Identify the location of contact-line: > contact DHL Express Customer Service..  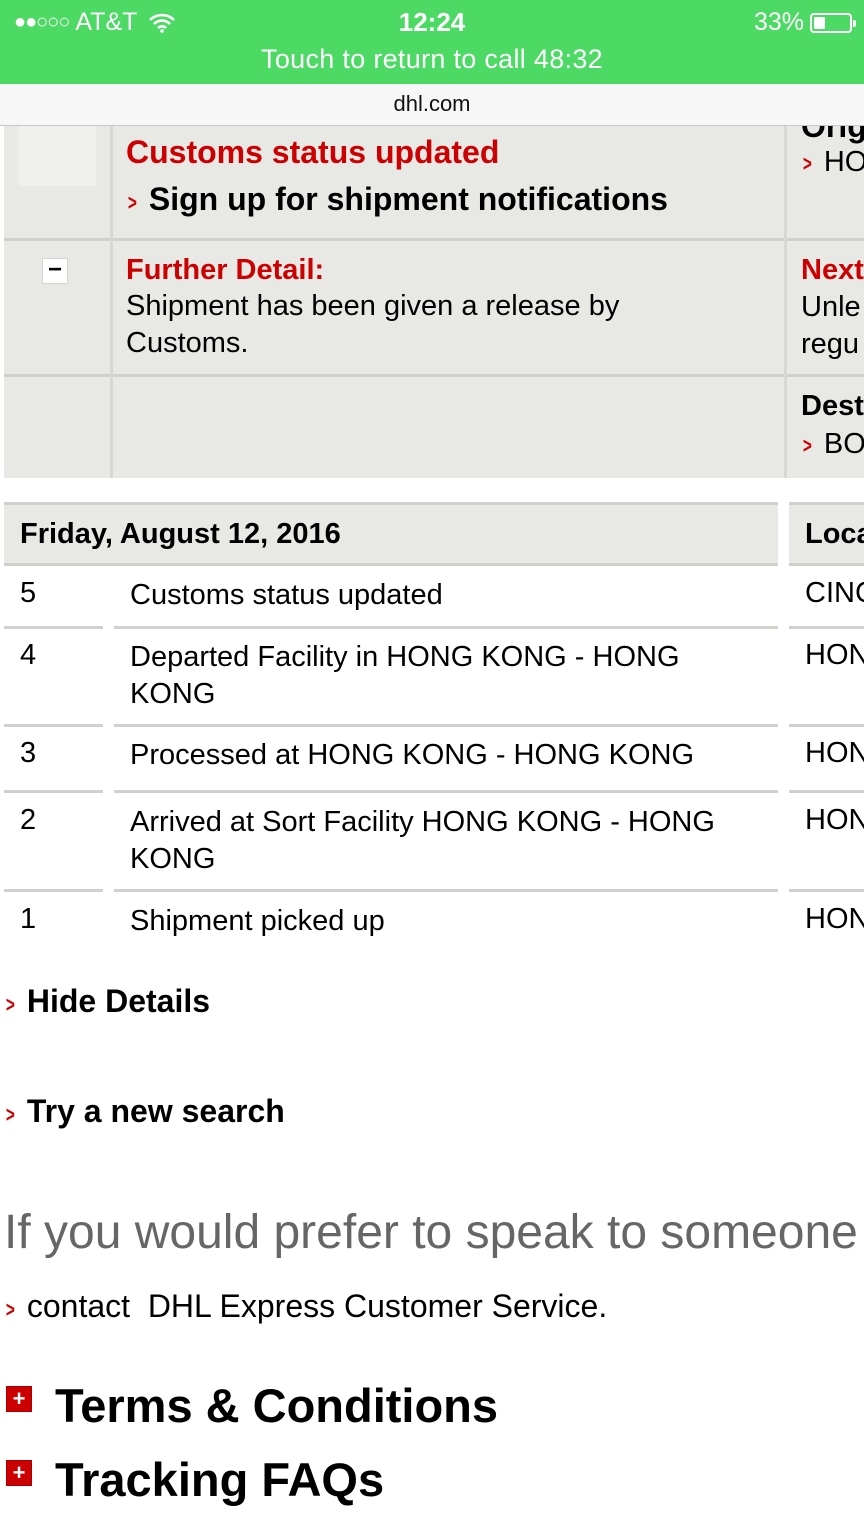
(305, 1306).